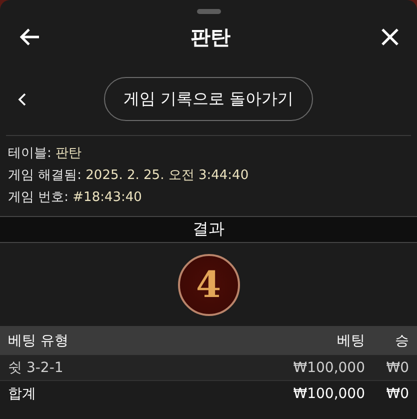 This screenshot has height=419, width=417. What do you see at coordinates (210, 37) in the screenshot?
I see `window-title: 판탄` at bounding box center [210, 37].